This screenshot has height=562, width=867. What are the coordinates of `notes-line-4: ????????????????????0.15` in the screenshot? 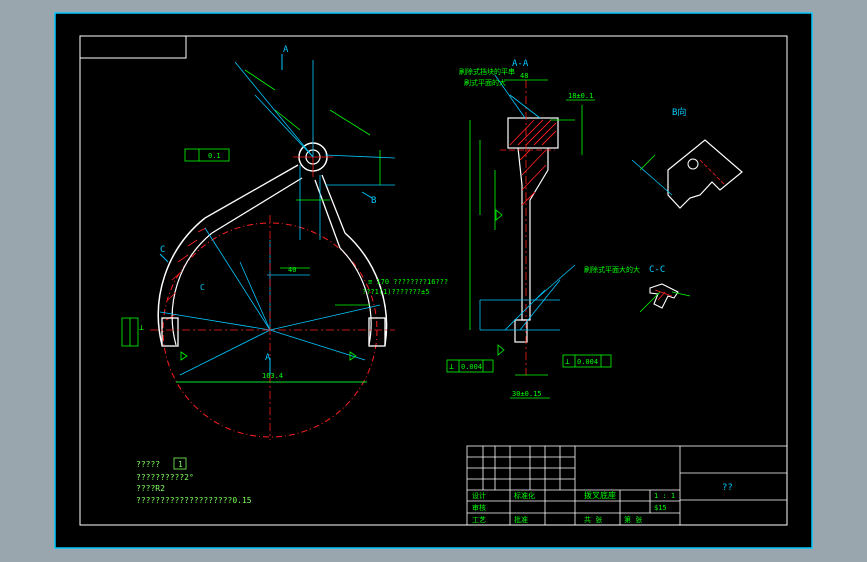 It's located at (194, 500).